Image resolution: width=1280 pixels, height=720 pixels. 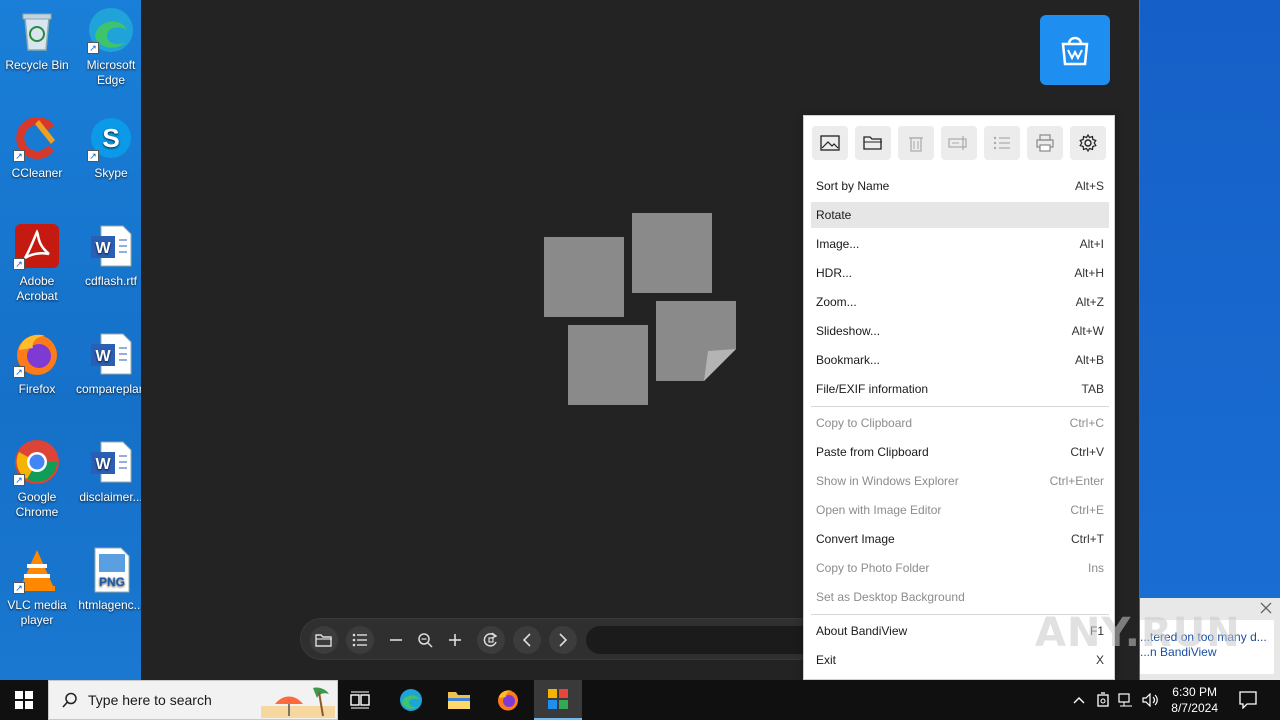 What do you see at coordinates (873, 143) in the screenshot?
I see `toolbar-open-folder-button` at bounding box center [873, 143].